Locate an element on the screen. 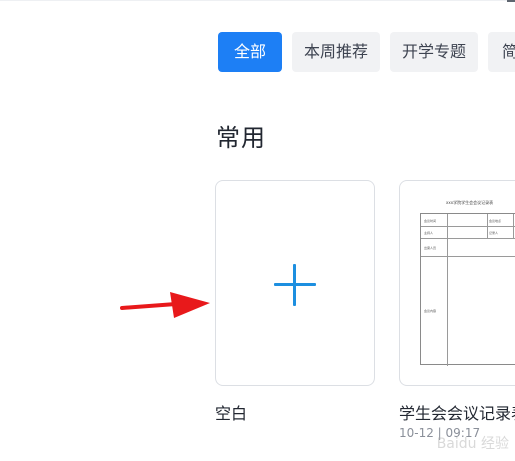 The width and height of the screenshot is (515, 461). tab-partial-next: 简 is located at coordinates (501, 52).